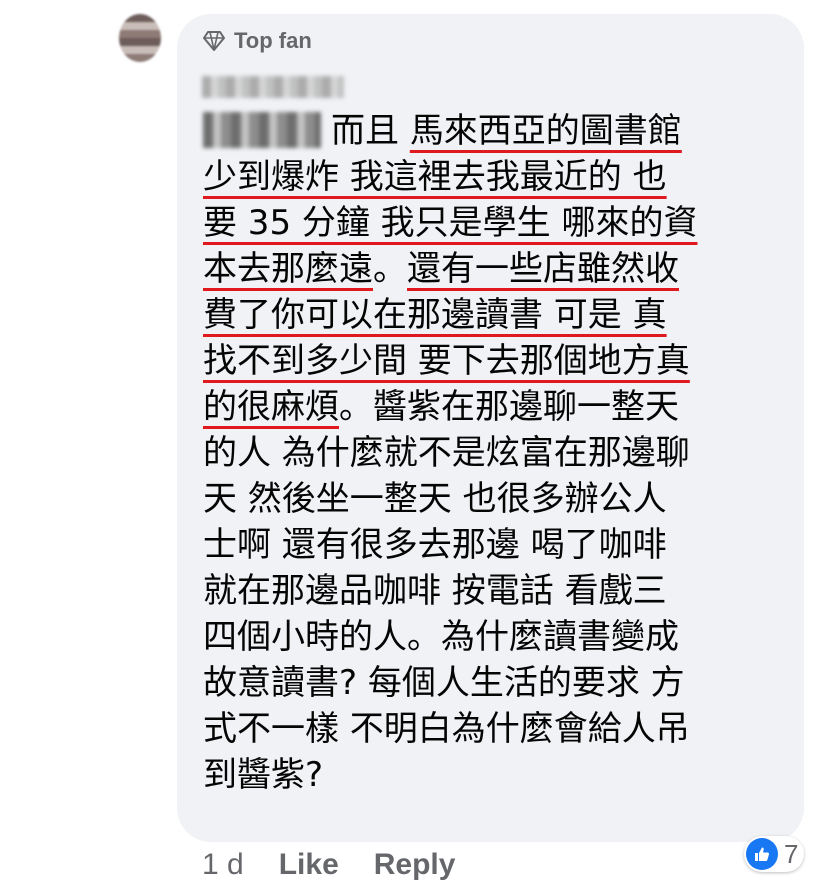 This screenshot has height=892, width=828. What do you see at coordinates (450, 223) in the screenshot?
I see `underlined-segment: 要 35 分鐘 我只是學生 哪來的資` at bounding box center [450, 223].